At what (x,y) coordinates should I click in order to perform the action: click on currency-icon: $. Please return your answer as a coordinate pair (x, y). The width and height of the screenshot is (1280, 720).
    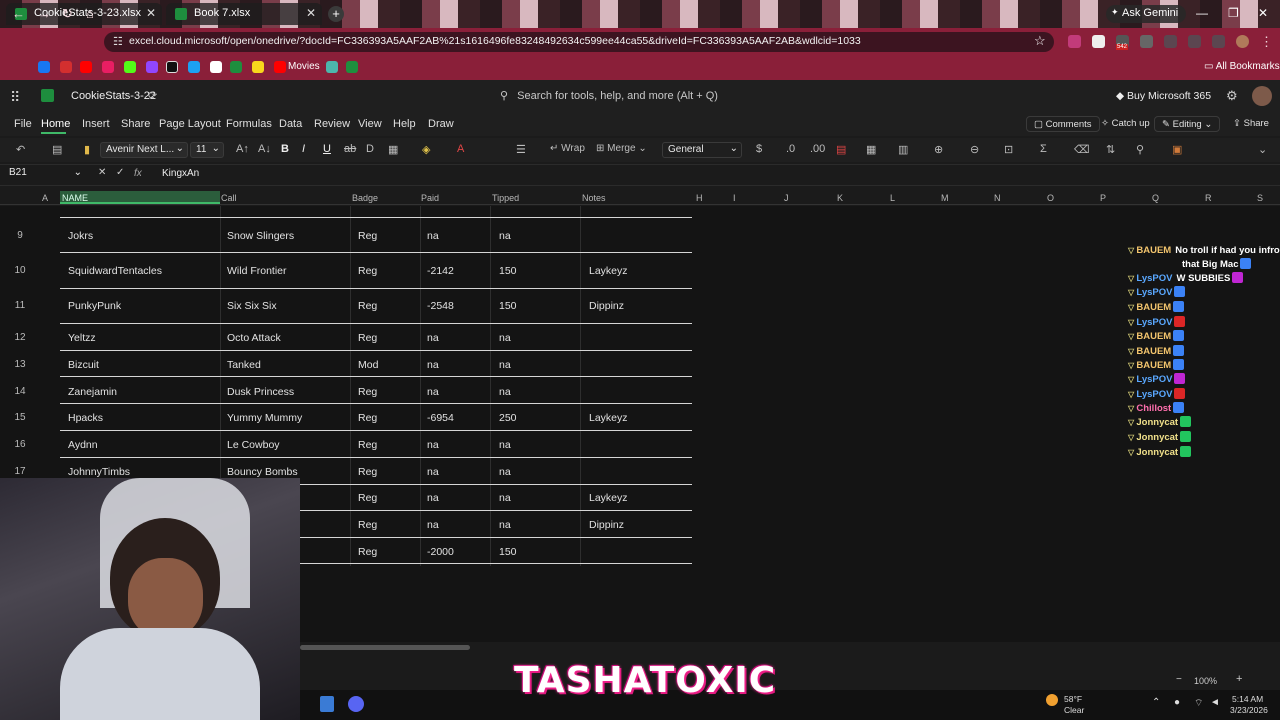
    Looking at the image, I should click on (759, 149).